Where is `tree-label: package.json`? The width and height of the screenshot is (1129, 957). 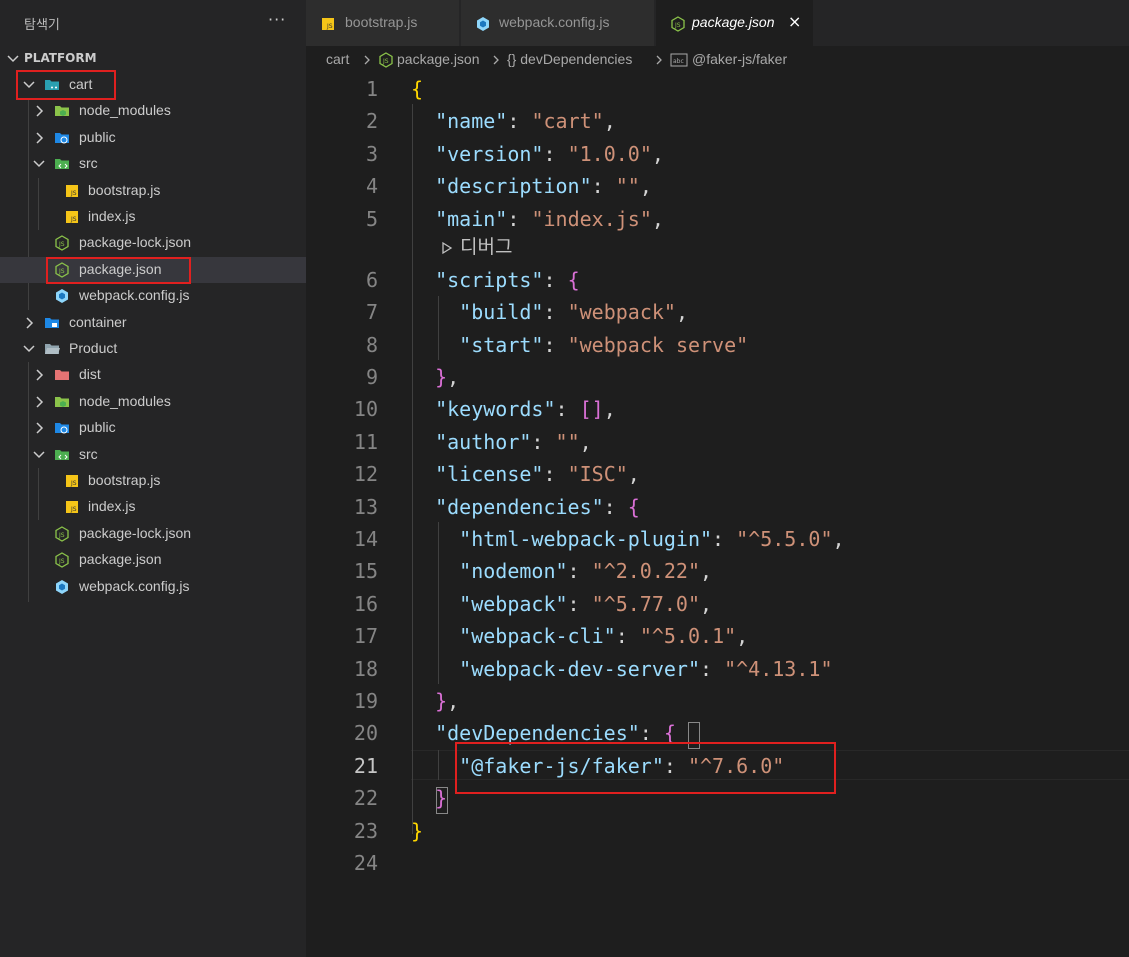
tree-label: package.json is located at coordinates (120, 269).